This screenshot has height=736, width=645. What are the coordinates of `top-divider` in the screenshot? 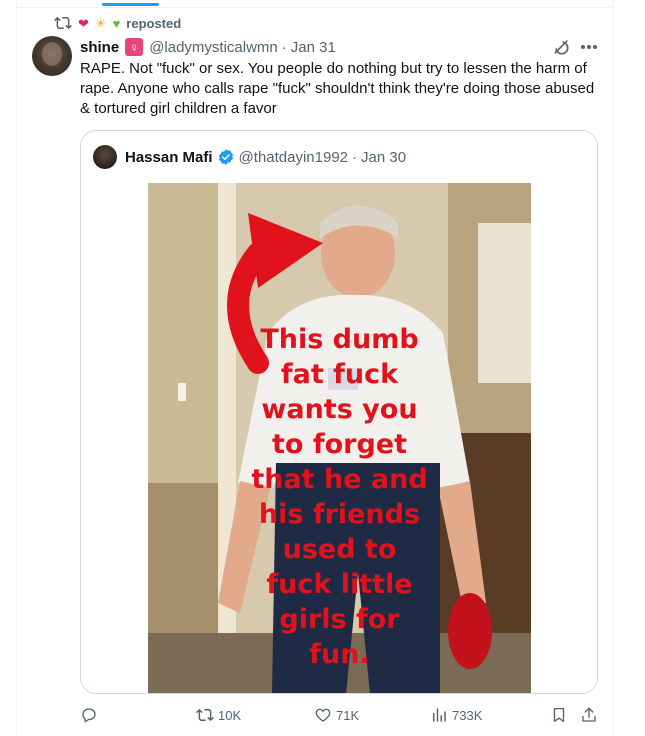 It's located at (314, 4).